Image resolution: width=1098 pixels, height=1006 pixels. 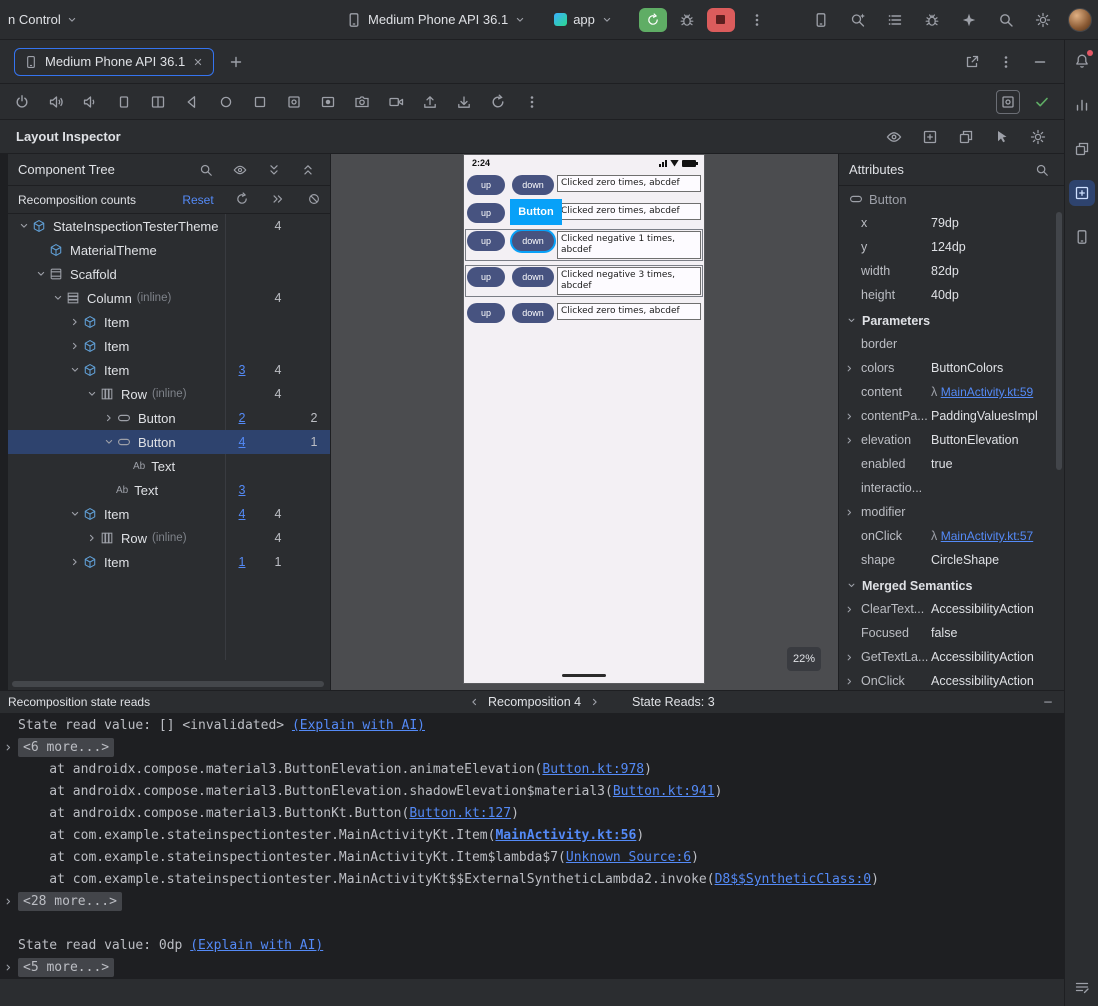 I want to click on vcs-widget: n Control, so click(x=43, y=19).